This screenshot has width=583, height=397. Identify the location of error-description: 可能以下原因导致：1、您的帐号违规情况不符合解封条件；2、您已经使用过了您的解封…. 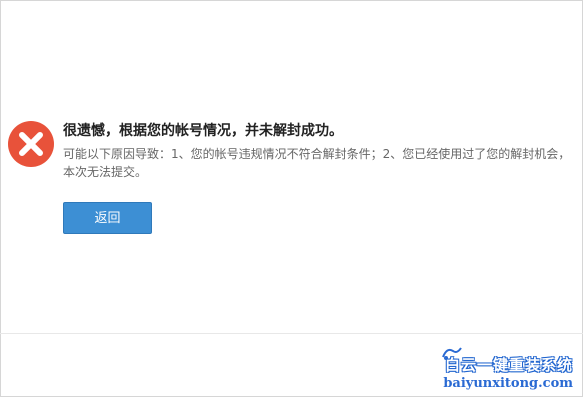
(317, 163).